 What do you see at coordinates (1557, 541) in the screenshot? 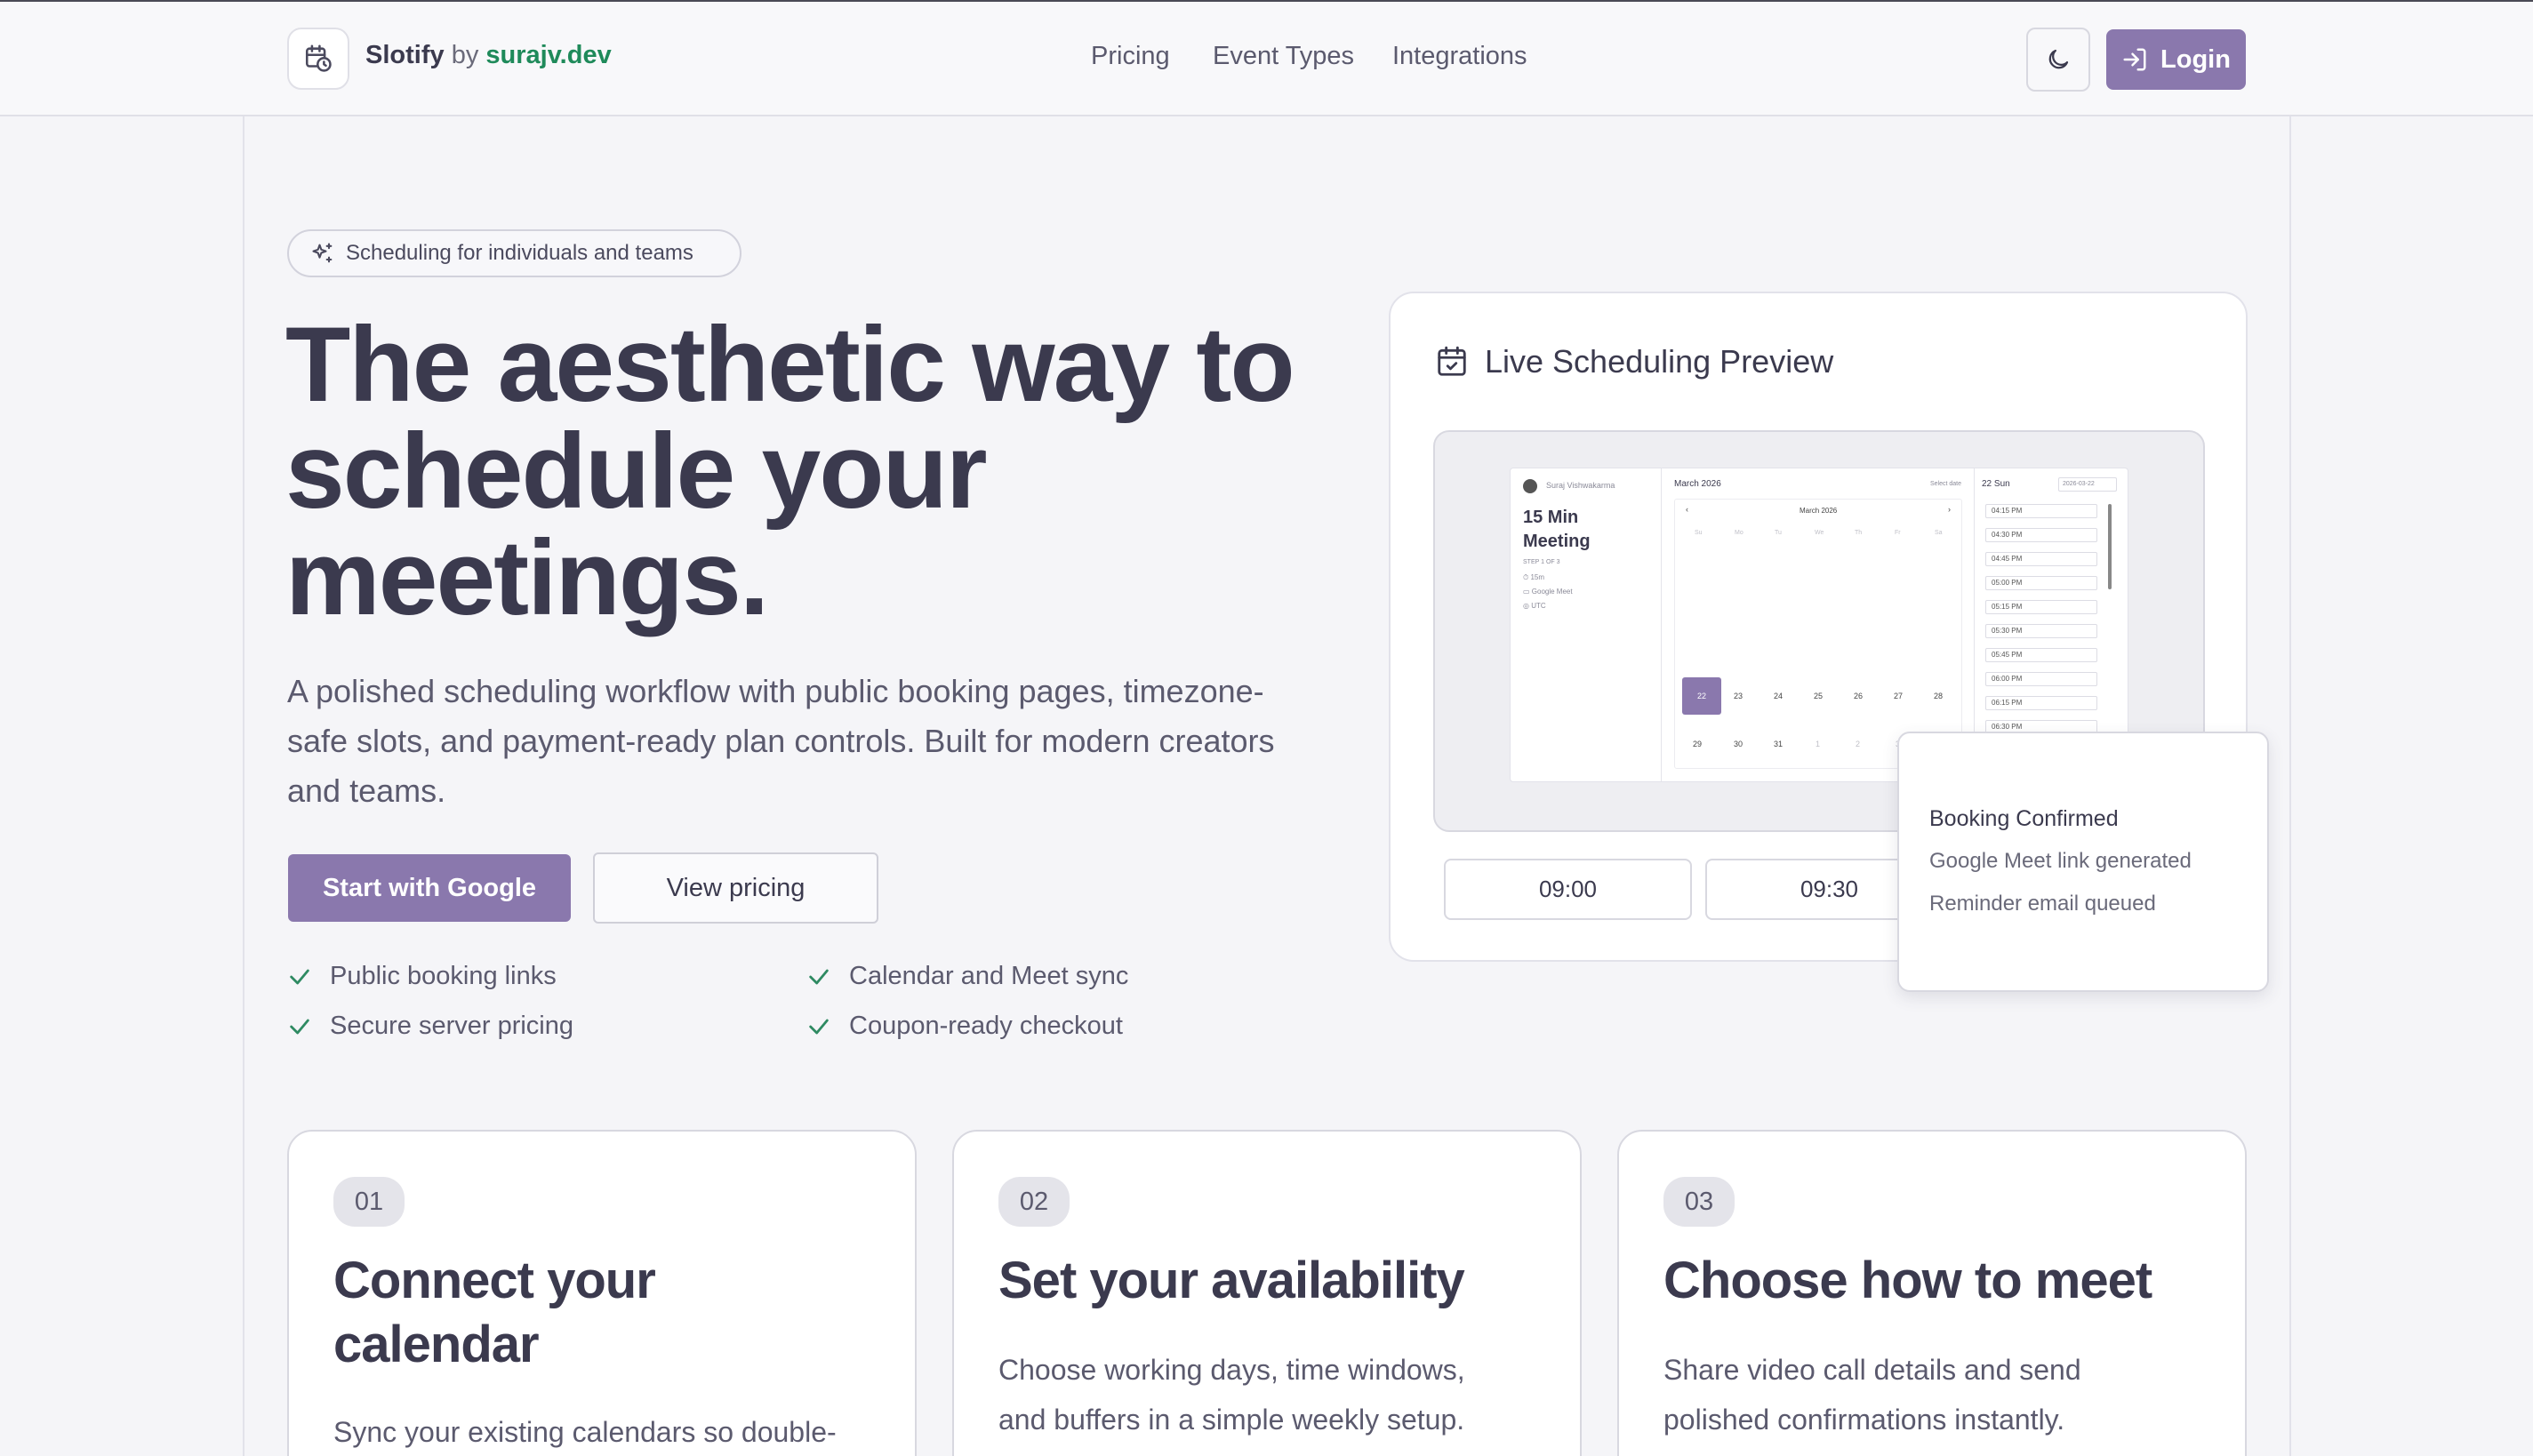
I see `mini-meeting-title-line: Meeting` at bounding box center [1557, 541].